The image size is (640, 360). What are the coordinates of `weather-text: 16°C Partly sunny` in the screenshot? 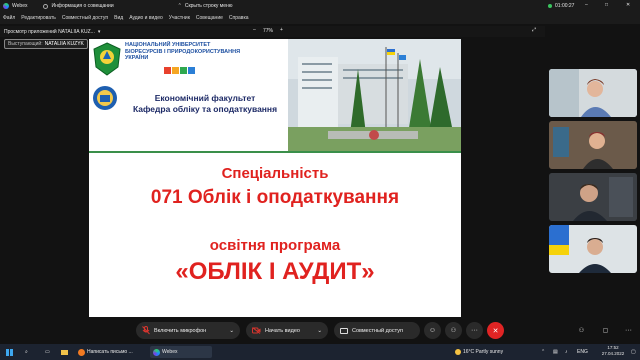 It's located at (483, 352).